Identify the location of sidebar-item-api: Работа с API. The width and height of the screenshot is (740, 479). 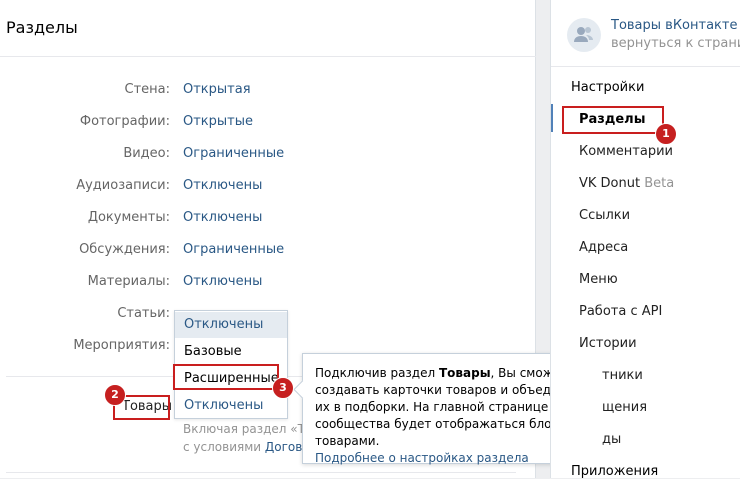
(620, 311).